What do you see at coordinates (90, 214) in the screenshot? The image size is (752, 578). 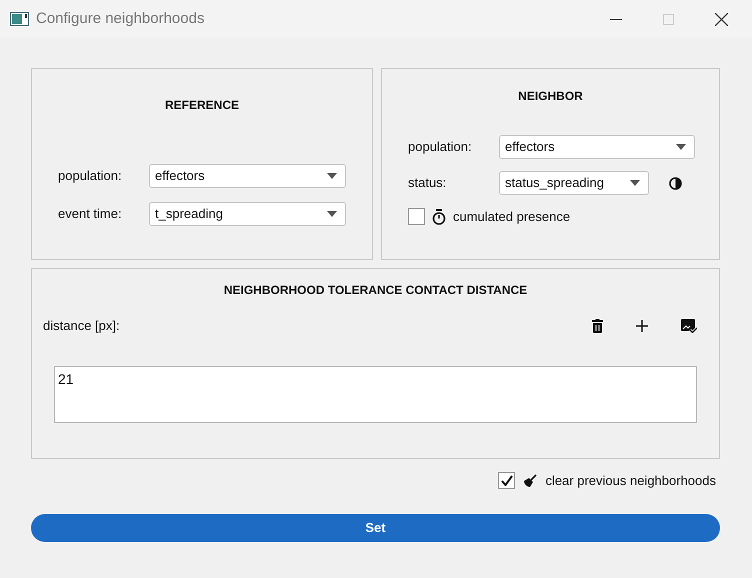 I see `field-label: event time:` at bounding box center [90, 214].